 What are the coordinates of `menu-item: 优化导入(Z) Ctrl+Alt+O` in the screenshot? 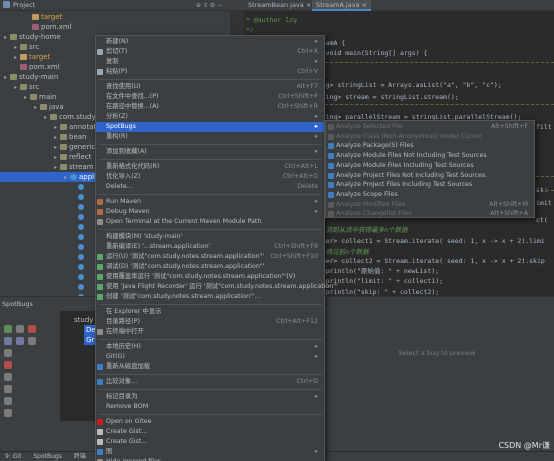 It's located at (210, 177).